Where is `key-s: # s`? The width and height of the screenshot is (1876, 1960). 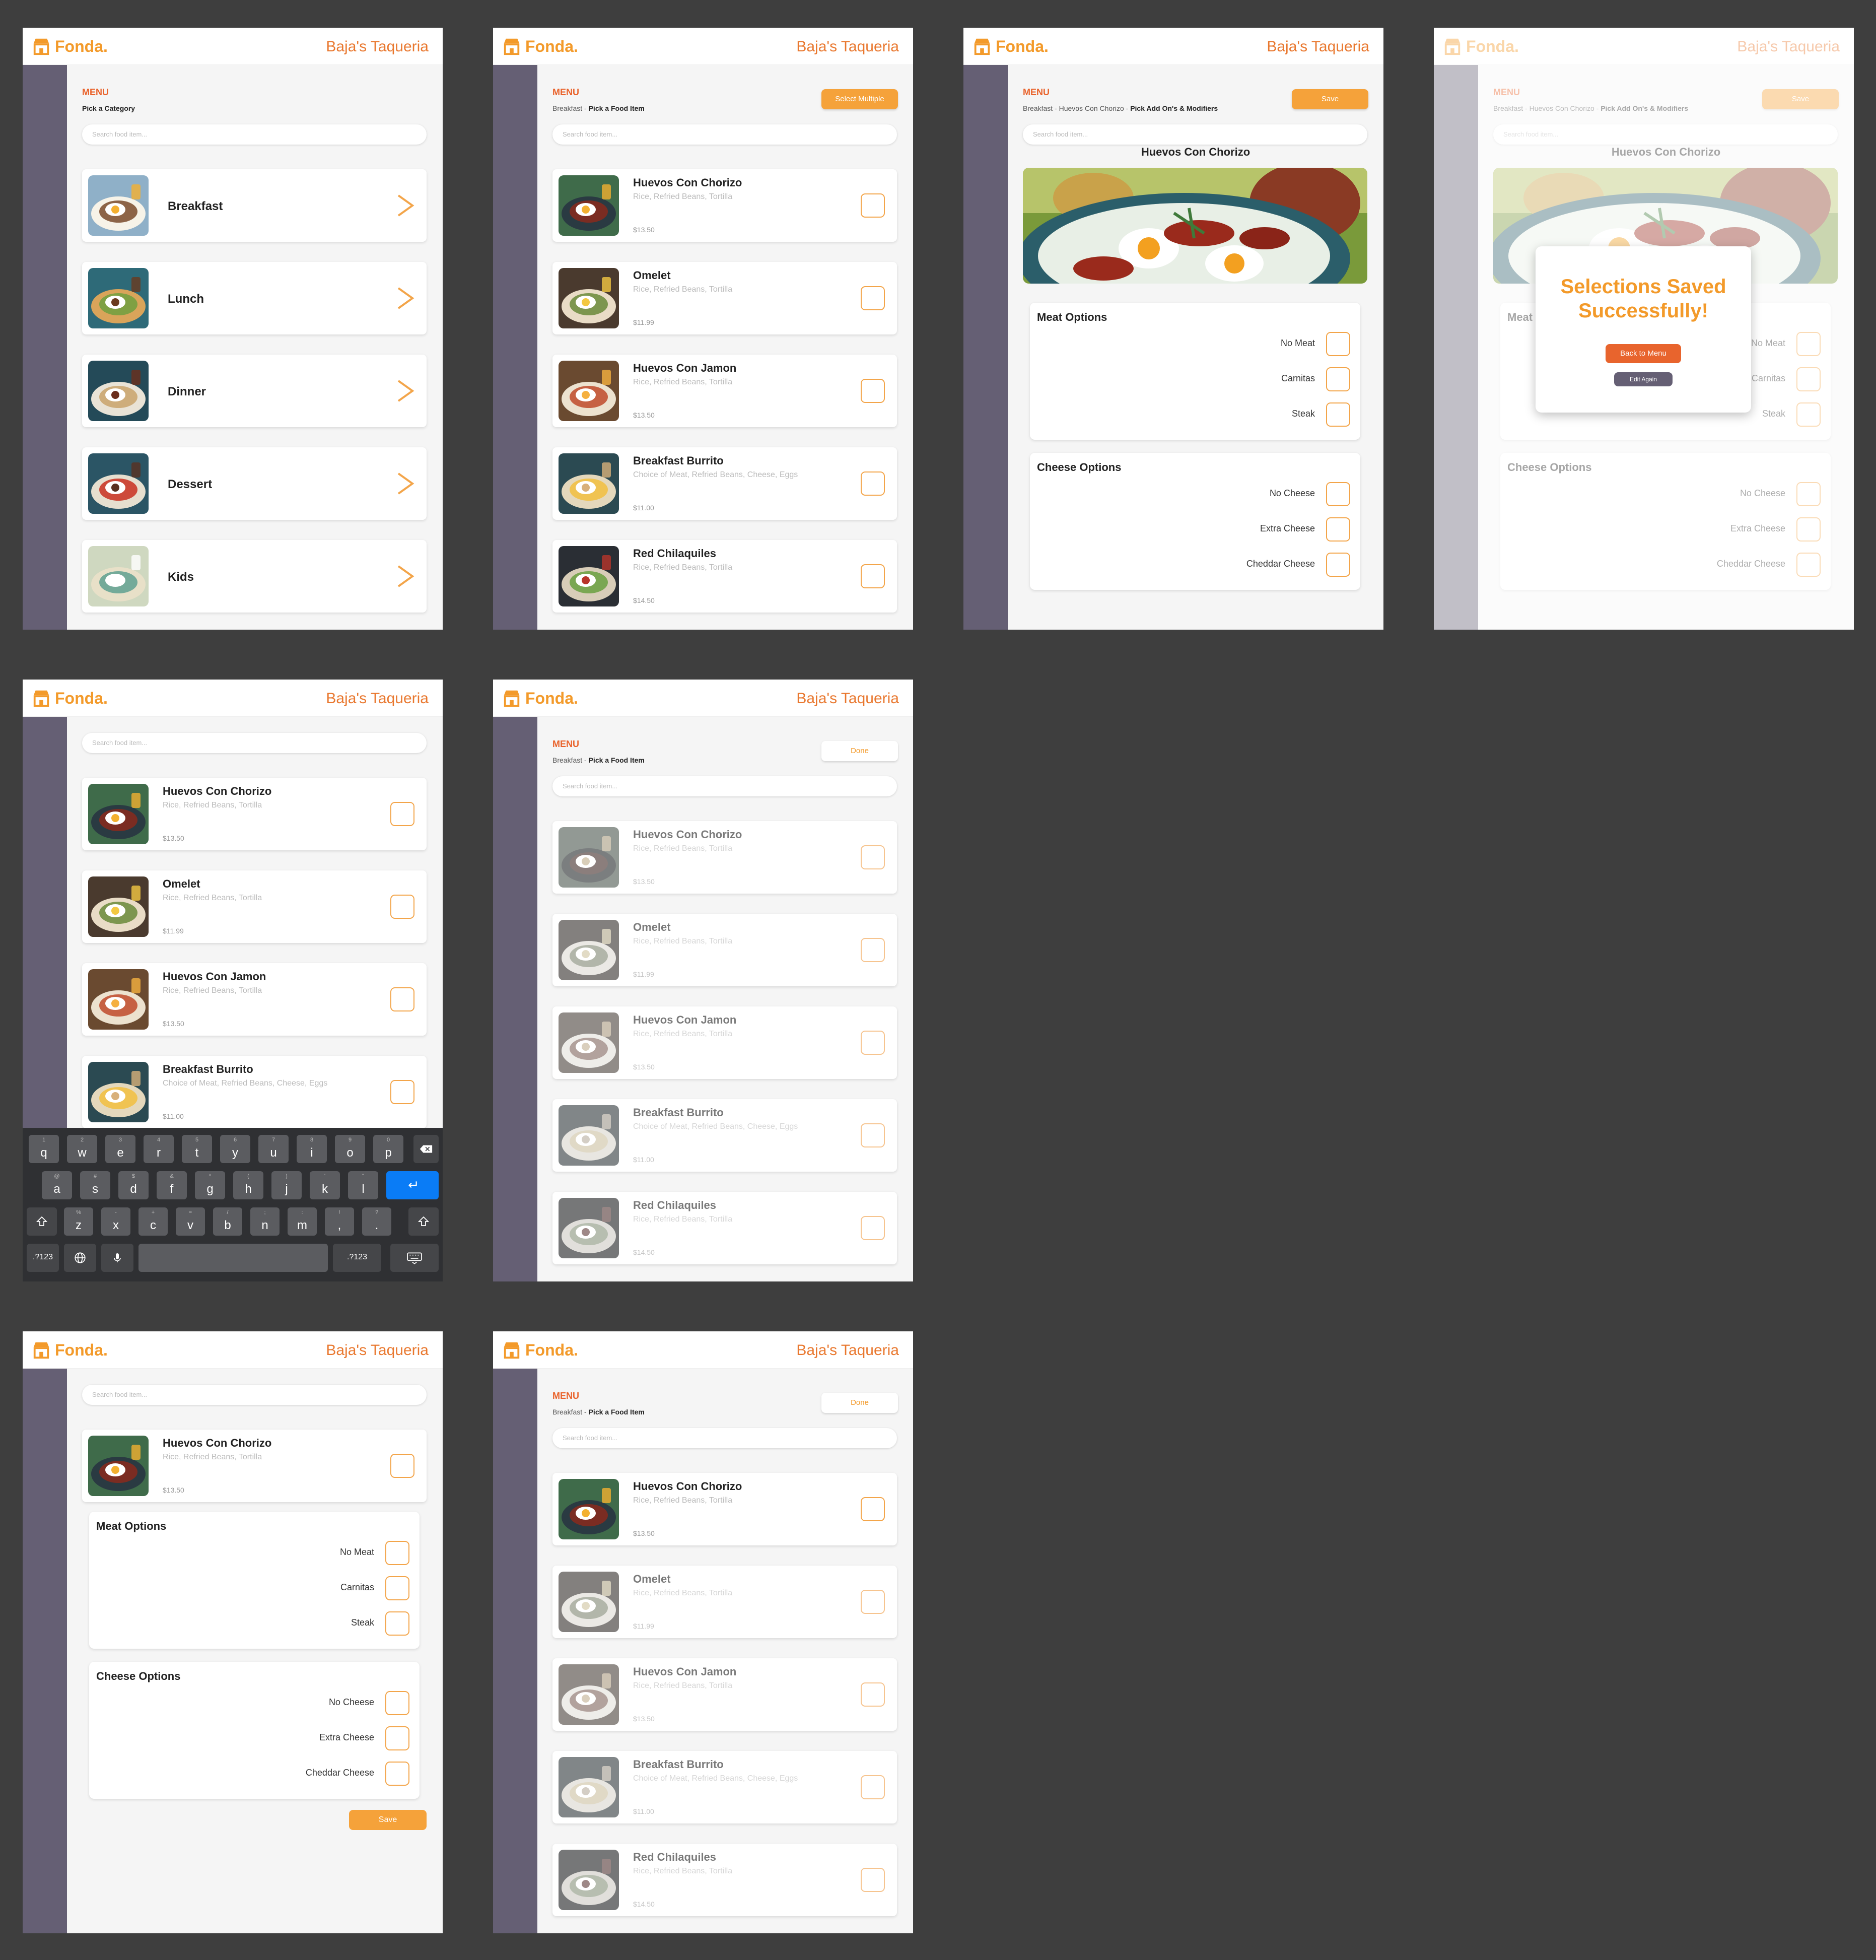
key-s: # s is located at coordinates (95, 1185).